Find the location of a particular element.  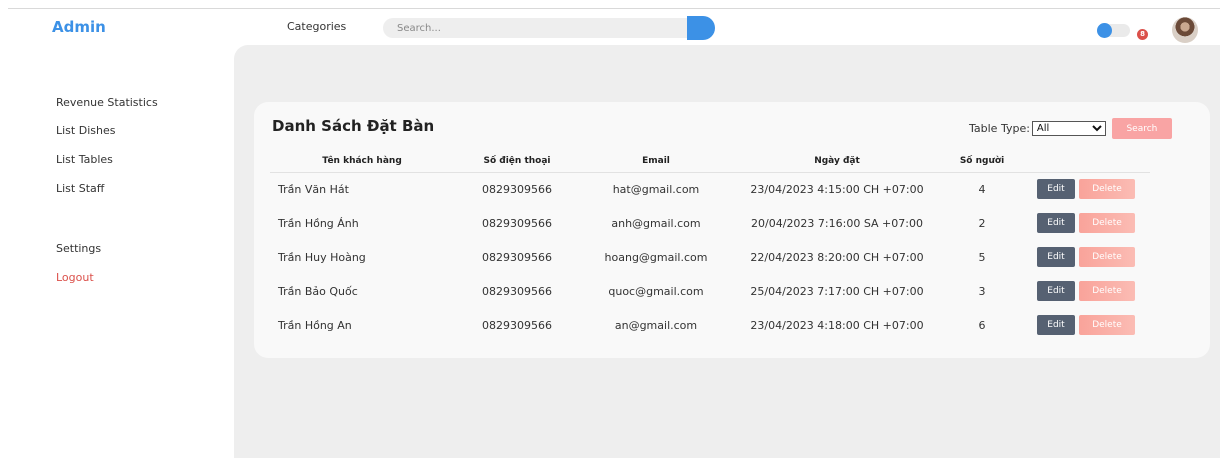

column-header-date: Ngày đặt is located at coordinates (837, 161).